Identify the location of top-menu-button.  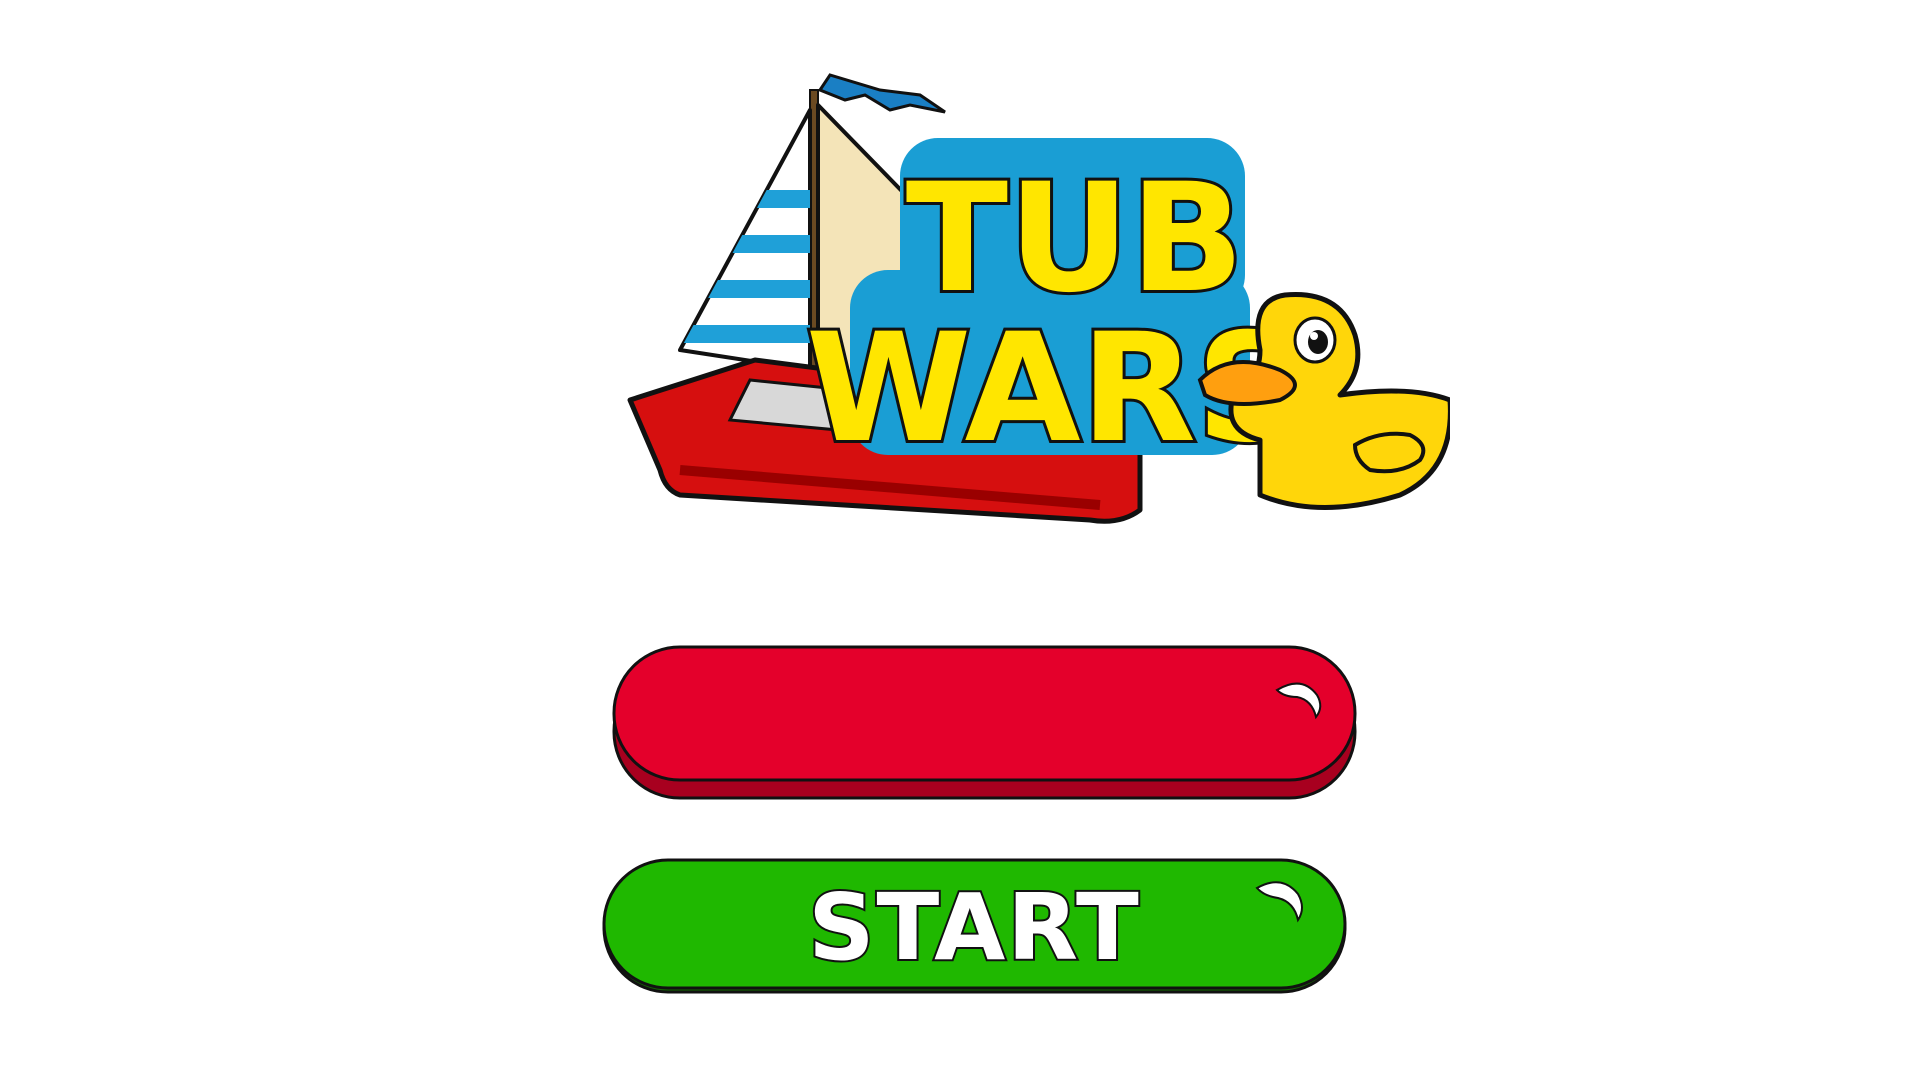
(984, 722).